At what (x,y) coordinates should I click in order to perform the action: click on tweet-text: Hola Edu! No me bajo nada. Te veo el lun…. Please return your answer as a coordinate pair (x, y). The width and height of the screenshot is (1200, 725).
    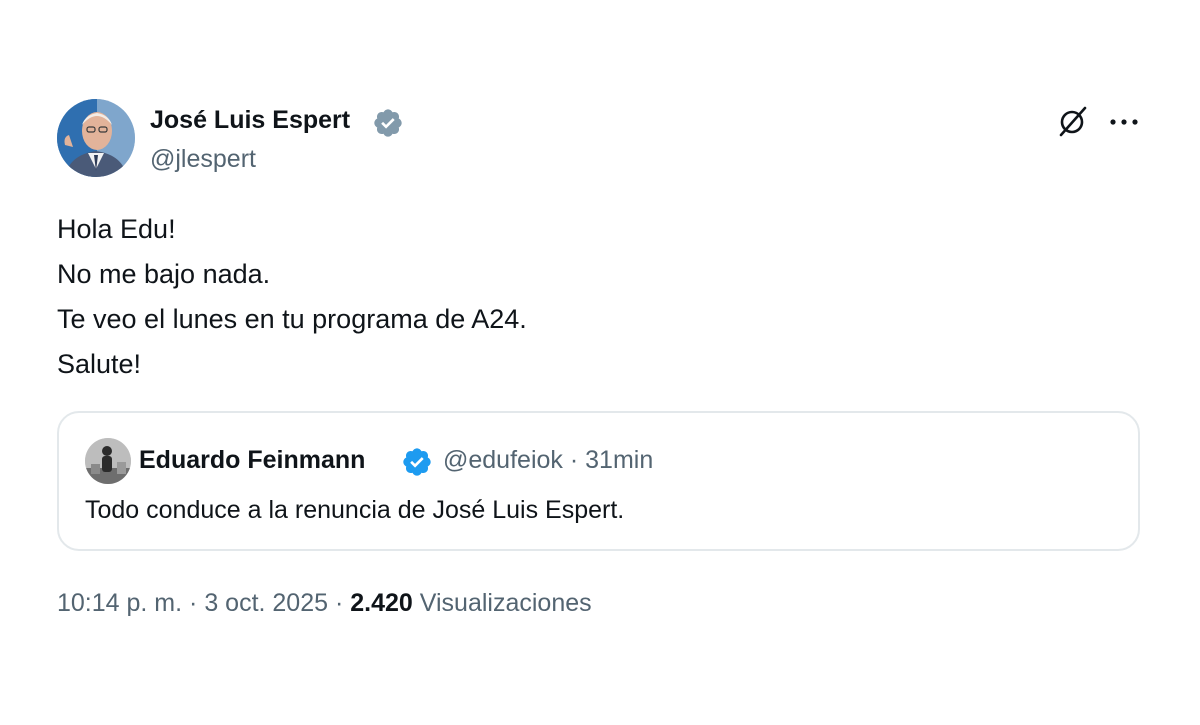
    Looking at the image, I should click on (292, 297).